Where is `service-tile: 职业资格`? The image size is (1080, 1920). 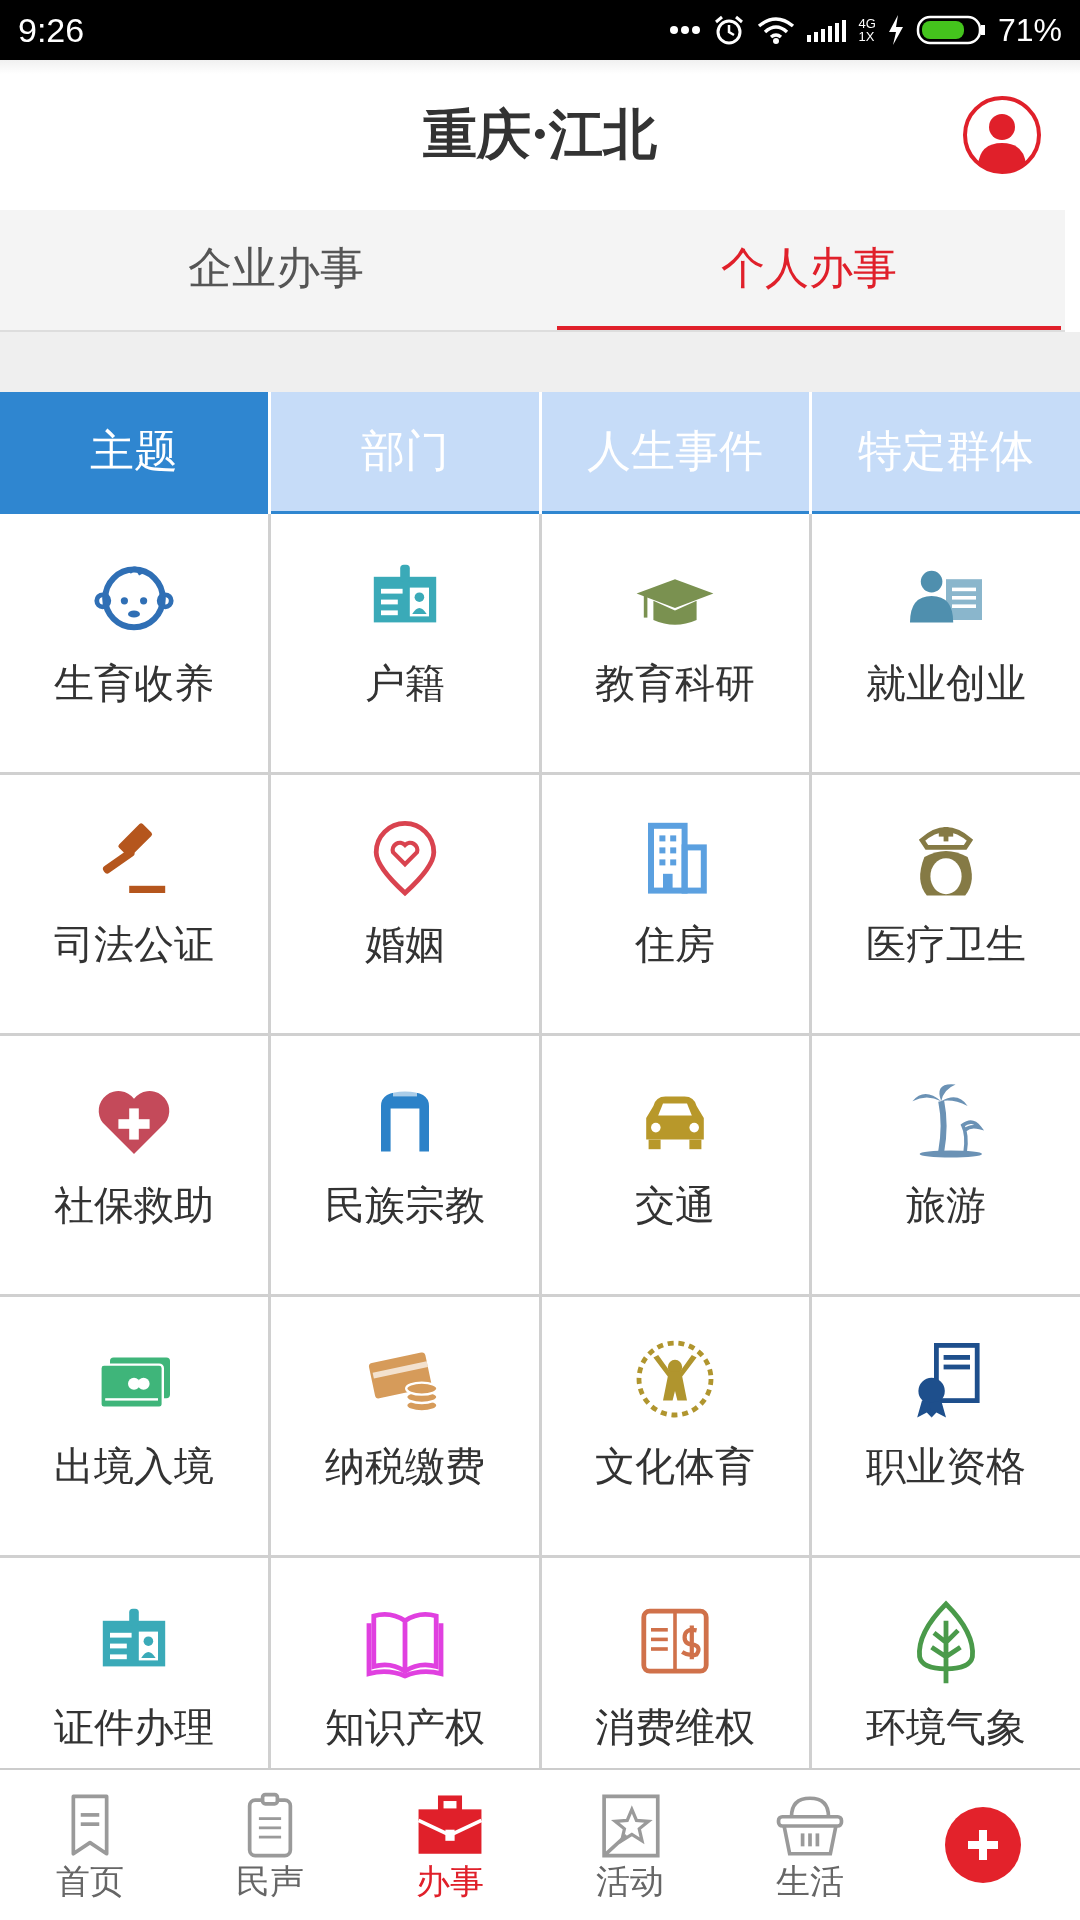
service-tile: 职业资格 is located at coordinates (946, 1426).